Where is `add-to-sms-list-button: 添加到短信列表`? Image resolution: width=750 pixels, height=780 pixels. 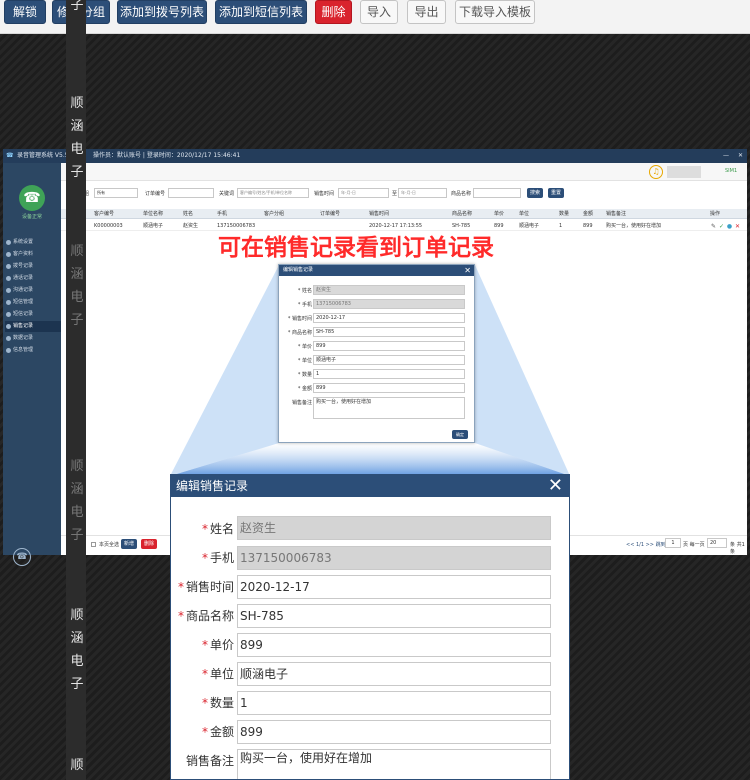 add-to-sms-list-button: 添加到短信列表 is located at coordinates (261, 12).